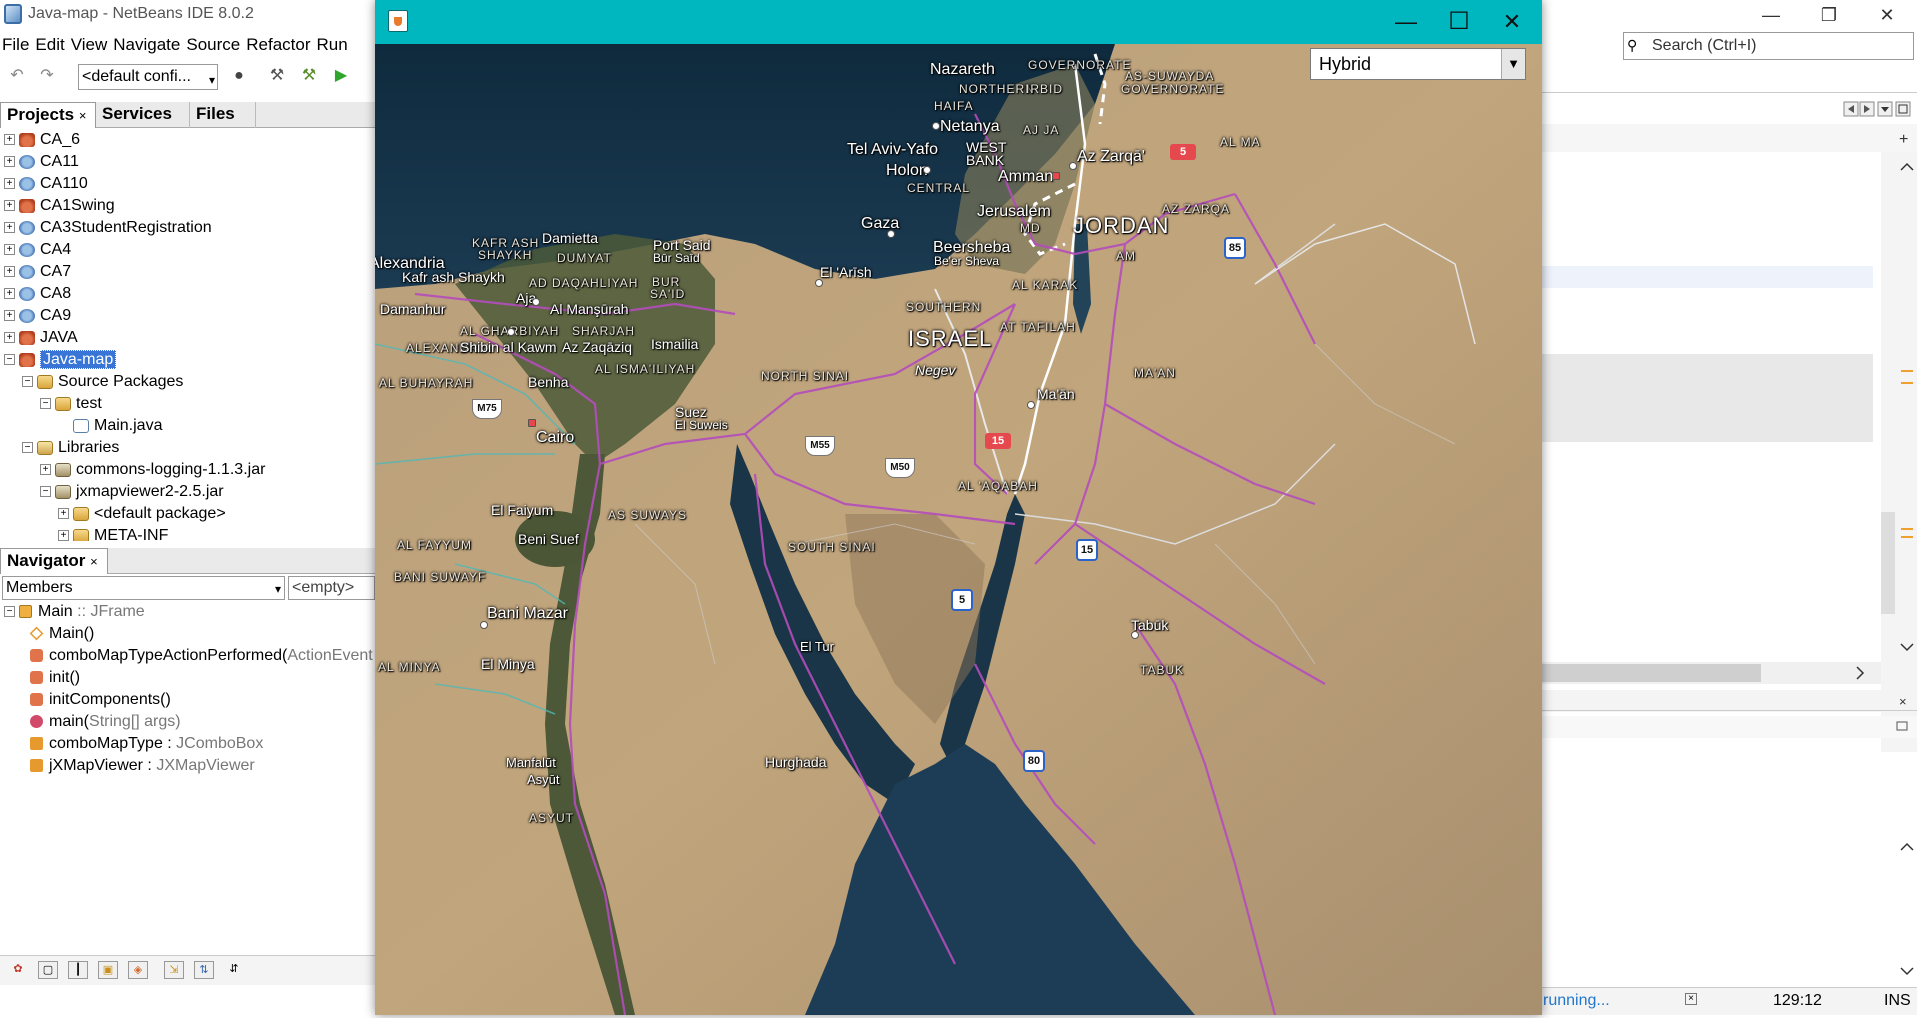 Image resolution: width=1917 pixels, height=1018 pixels. What do you see at coordinates (277, 589) in the screenshot?
I see `chevron-down-icon: ▾` at bounding box center [277, 589].